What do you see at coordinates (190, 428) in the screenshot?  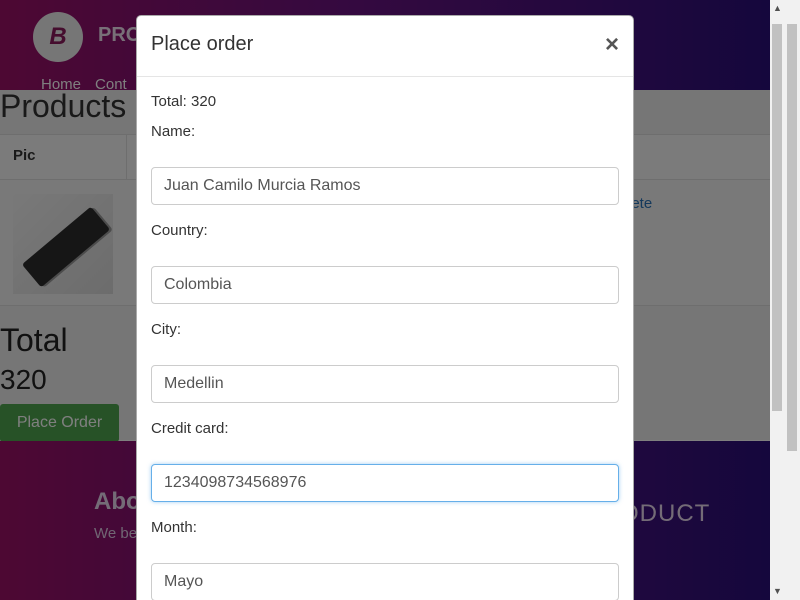 I see `credit-card-label: Credit card:` at bounding box center [190, 428].